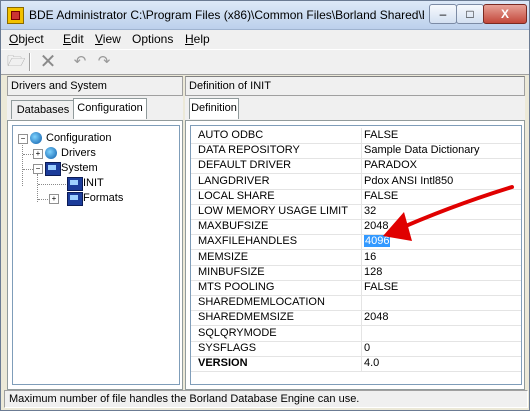 The height and width of the screenshot is (411, 530). Describe the element at coordinates (248, 241) in the screenshot. I see `grid-cell-name: MAXFILEHANDLES` at that location.